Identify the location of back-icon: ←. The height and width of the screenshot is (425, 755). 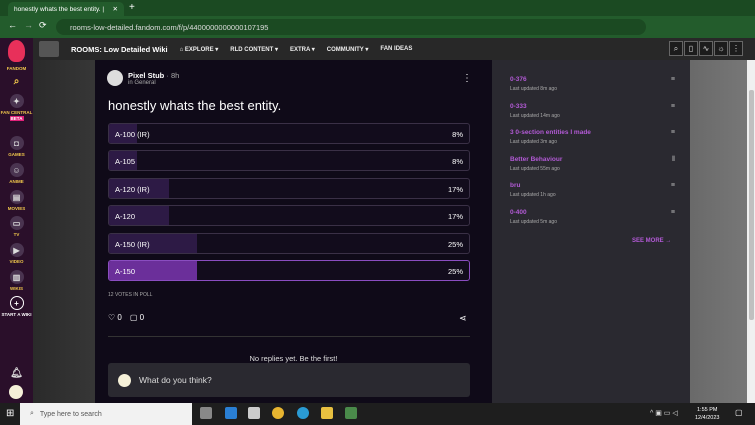
(12, 25).